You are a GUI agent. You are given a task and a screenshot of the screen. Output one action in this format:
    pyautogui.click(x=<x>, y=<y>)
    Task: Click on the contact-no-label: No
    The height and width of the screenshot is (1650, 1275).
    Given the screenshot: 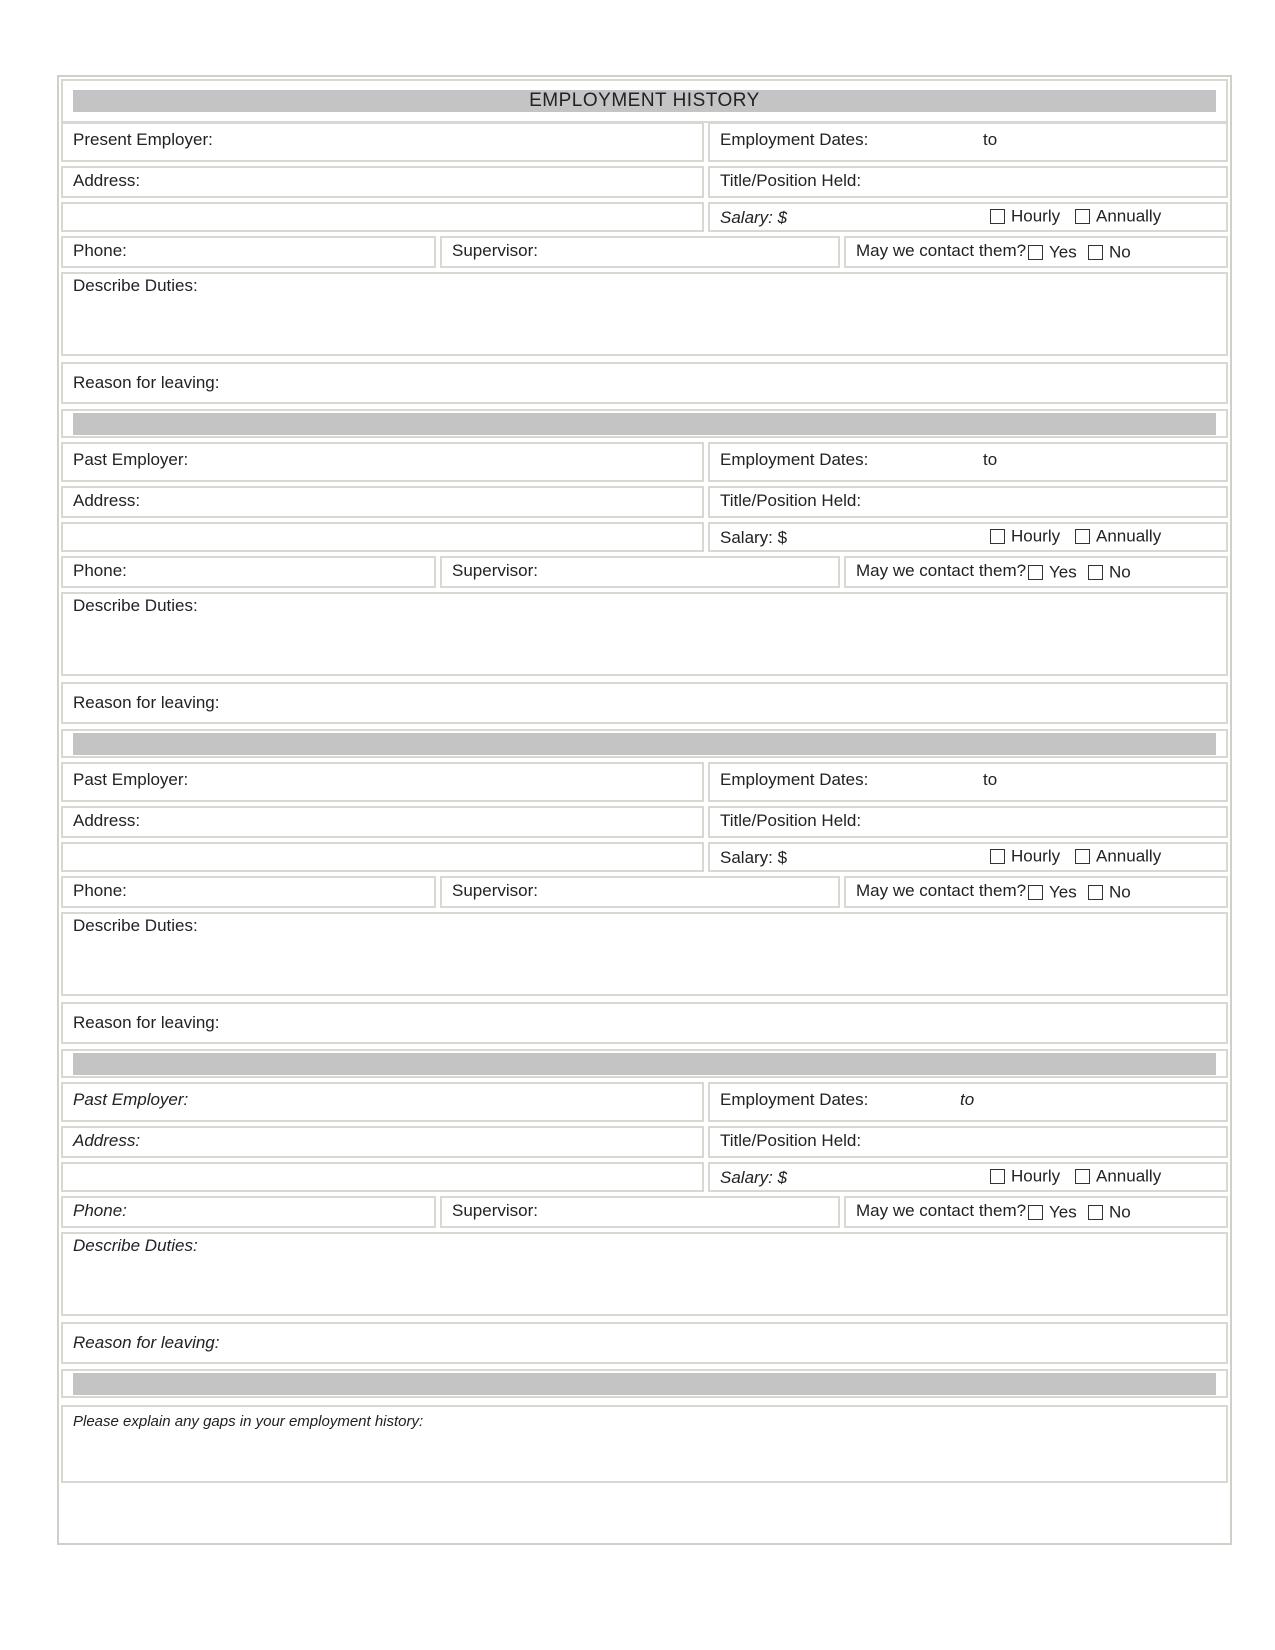 What is the action you would take?
    pyautogui.click(x=1120, y=572)
    